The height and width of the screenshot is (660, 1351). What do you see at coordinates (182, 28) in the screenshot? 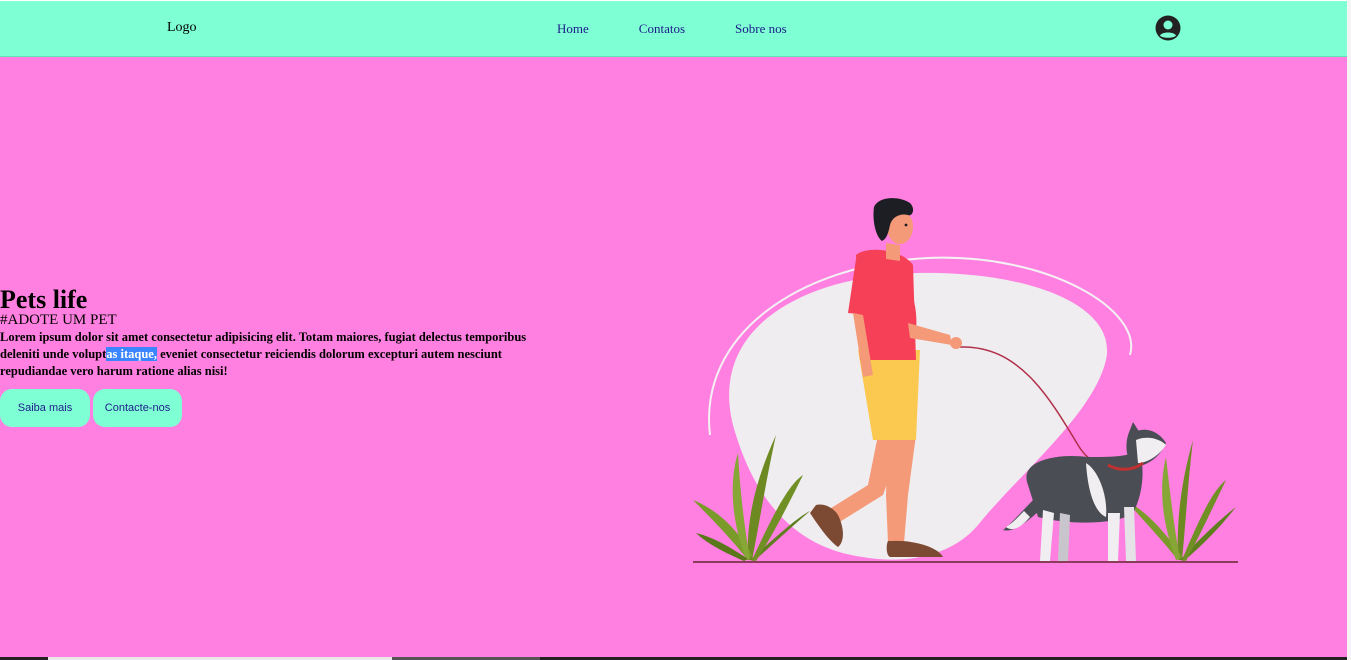
I see `logo: Logo` at bounding box center [182, 28].